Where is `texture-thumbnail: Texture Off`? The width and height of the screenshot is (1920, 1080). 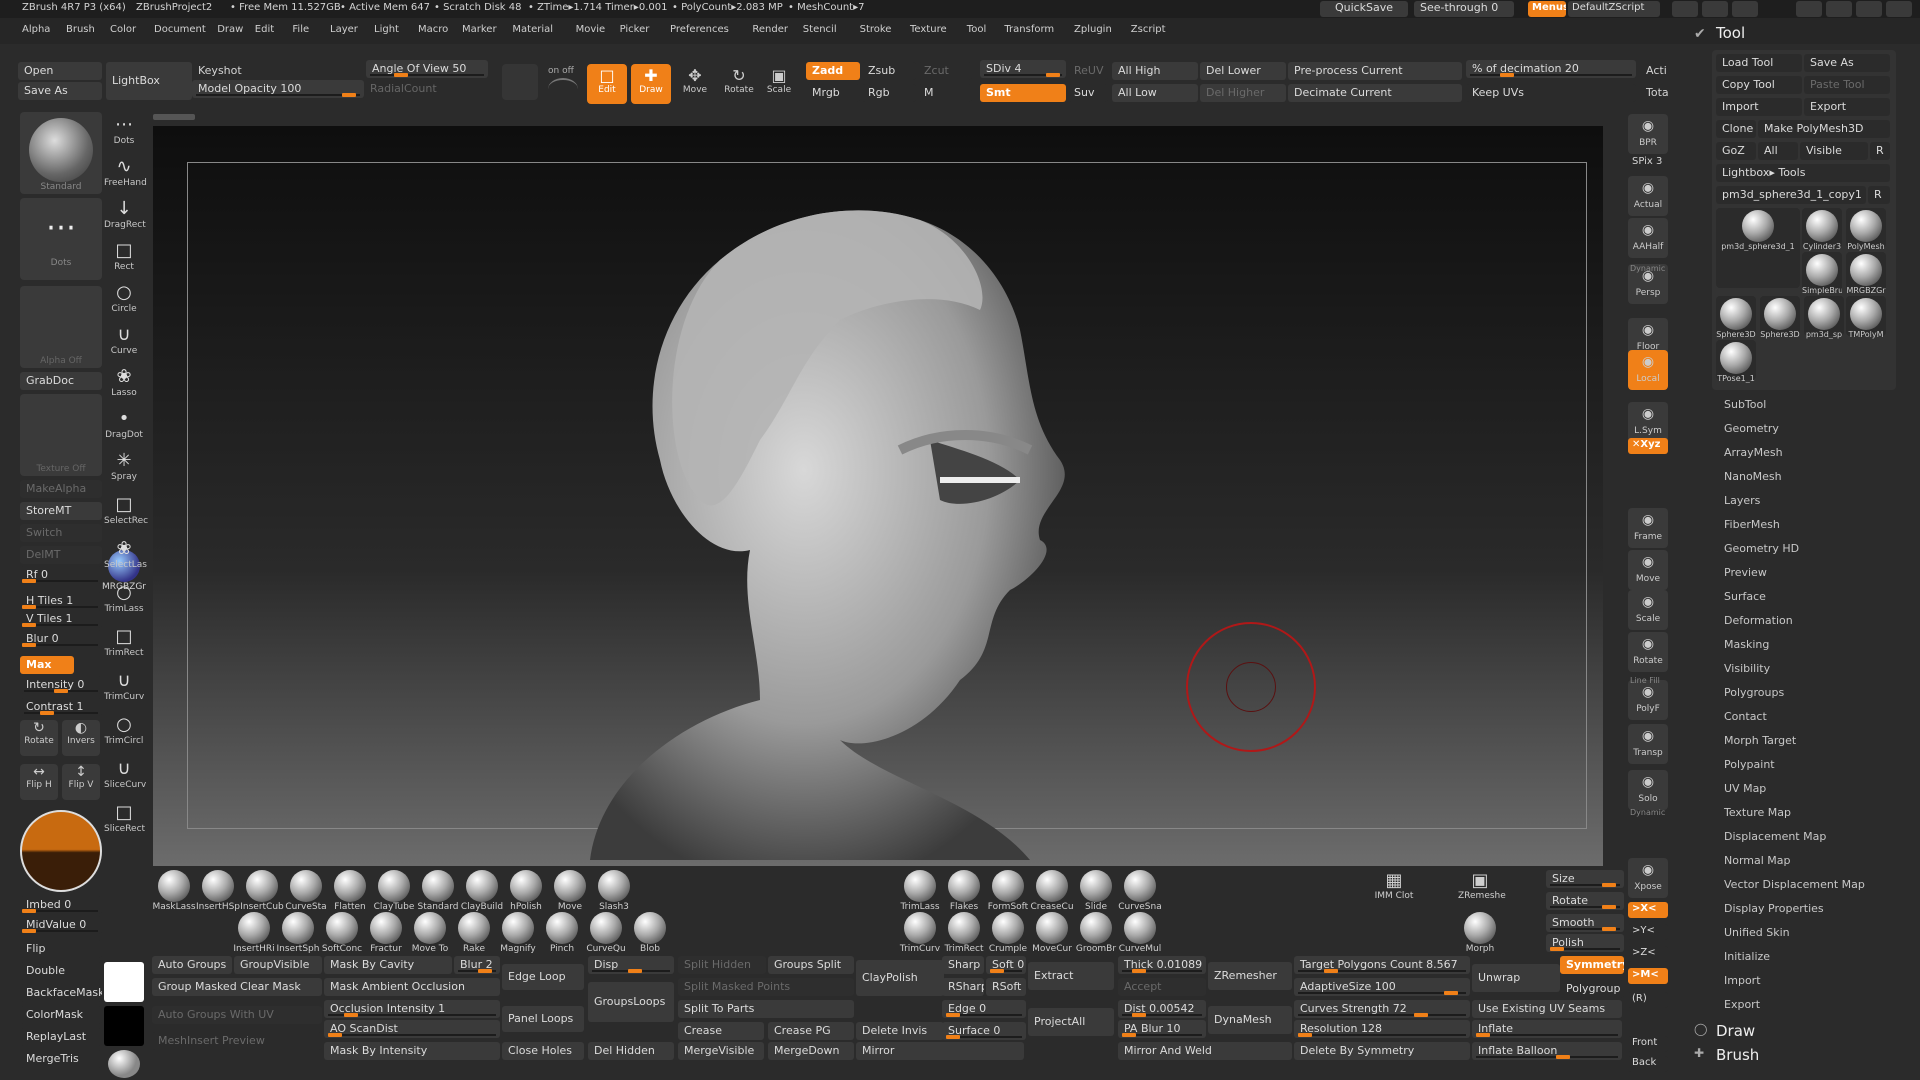
texture-thumbnail: Texture Off is located at coordinates (61, 435).